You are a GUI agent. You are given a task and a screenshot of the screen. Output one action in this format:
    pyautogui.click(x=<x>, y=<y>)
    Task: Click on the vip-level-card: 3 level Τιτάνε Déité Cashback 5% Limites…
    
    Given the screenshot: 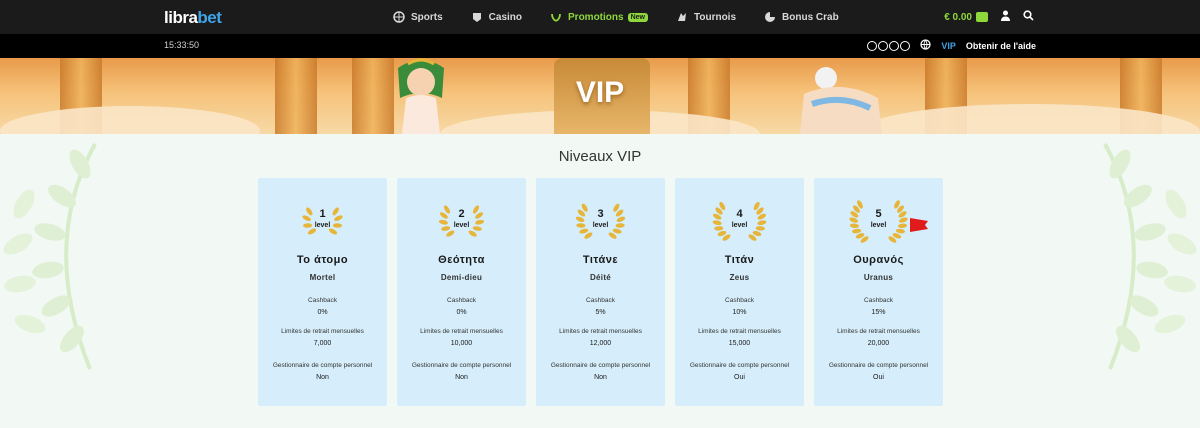 What is the action you would take?
    pyautogui.click(x=600, y=292)
    